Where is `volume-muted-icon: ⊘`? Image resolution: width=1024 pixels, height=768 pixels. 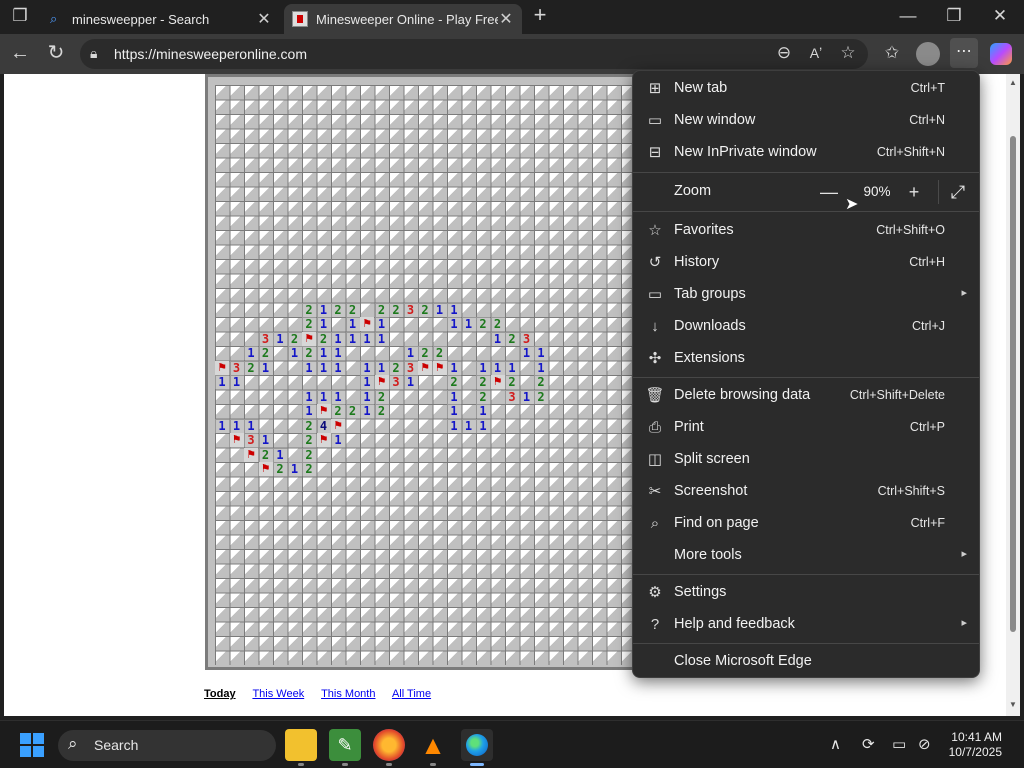 volume-muted-icon: ⊘ is located at coordinates (924, 744).